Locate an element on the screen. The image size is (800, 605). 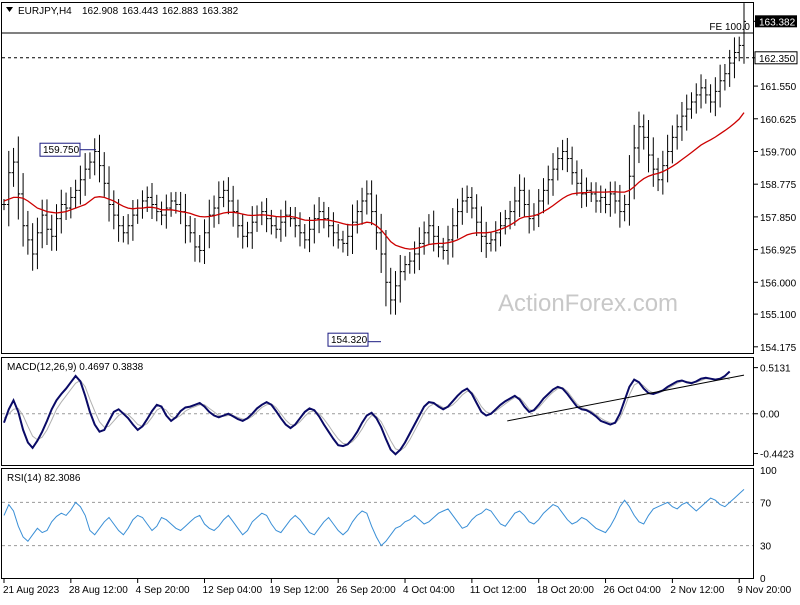
time-tick-label: 12 Sep 04:00 is located at coordinates (233, 590).